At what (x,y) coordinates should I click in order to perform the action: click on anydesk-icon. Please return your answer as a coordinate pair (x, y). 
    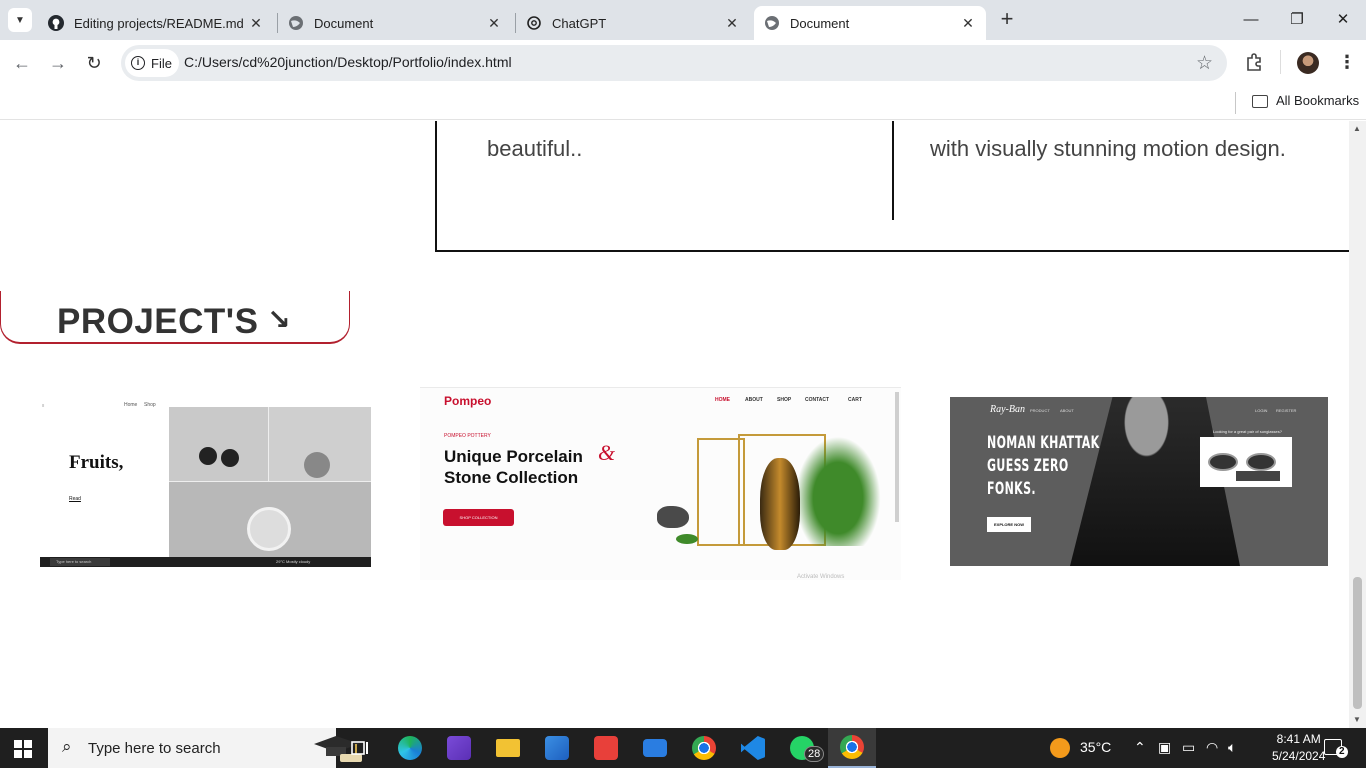
    Looking at the image, I should click on (606, 748).